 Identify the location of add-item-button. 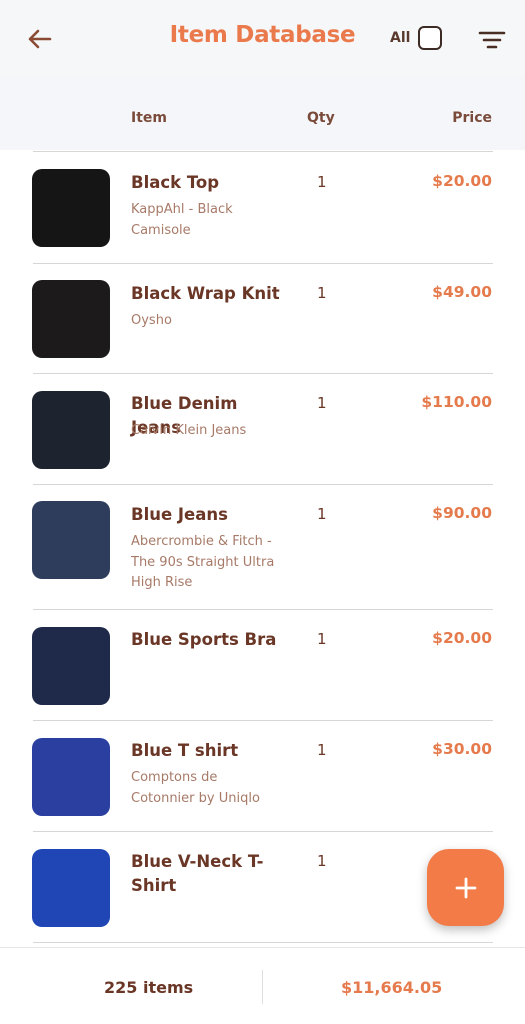
(465, 887).